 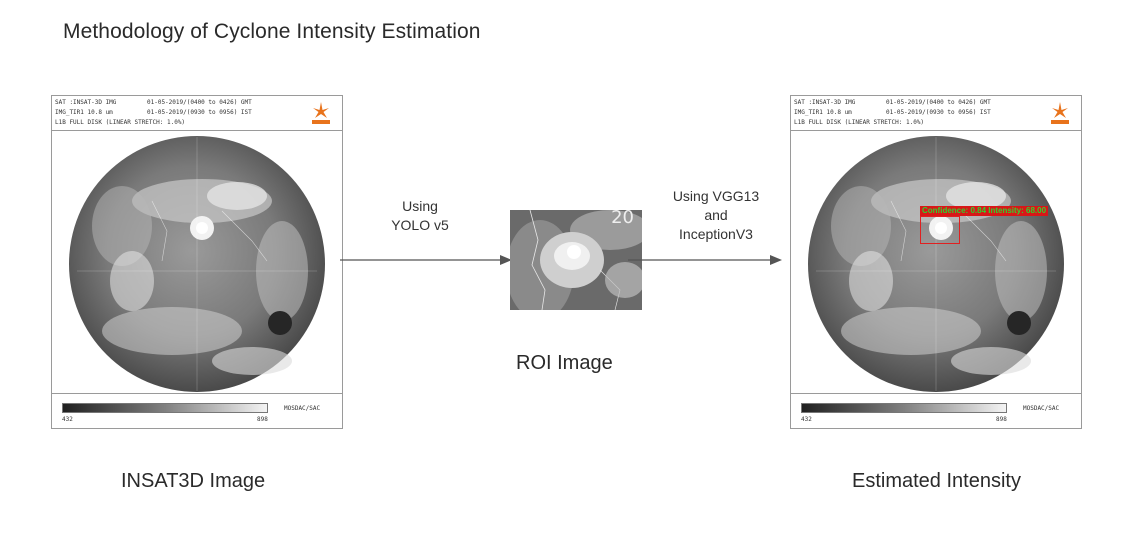 I want to click on detection-bounding-box, so click(x=940, y=230).